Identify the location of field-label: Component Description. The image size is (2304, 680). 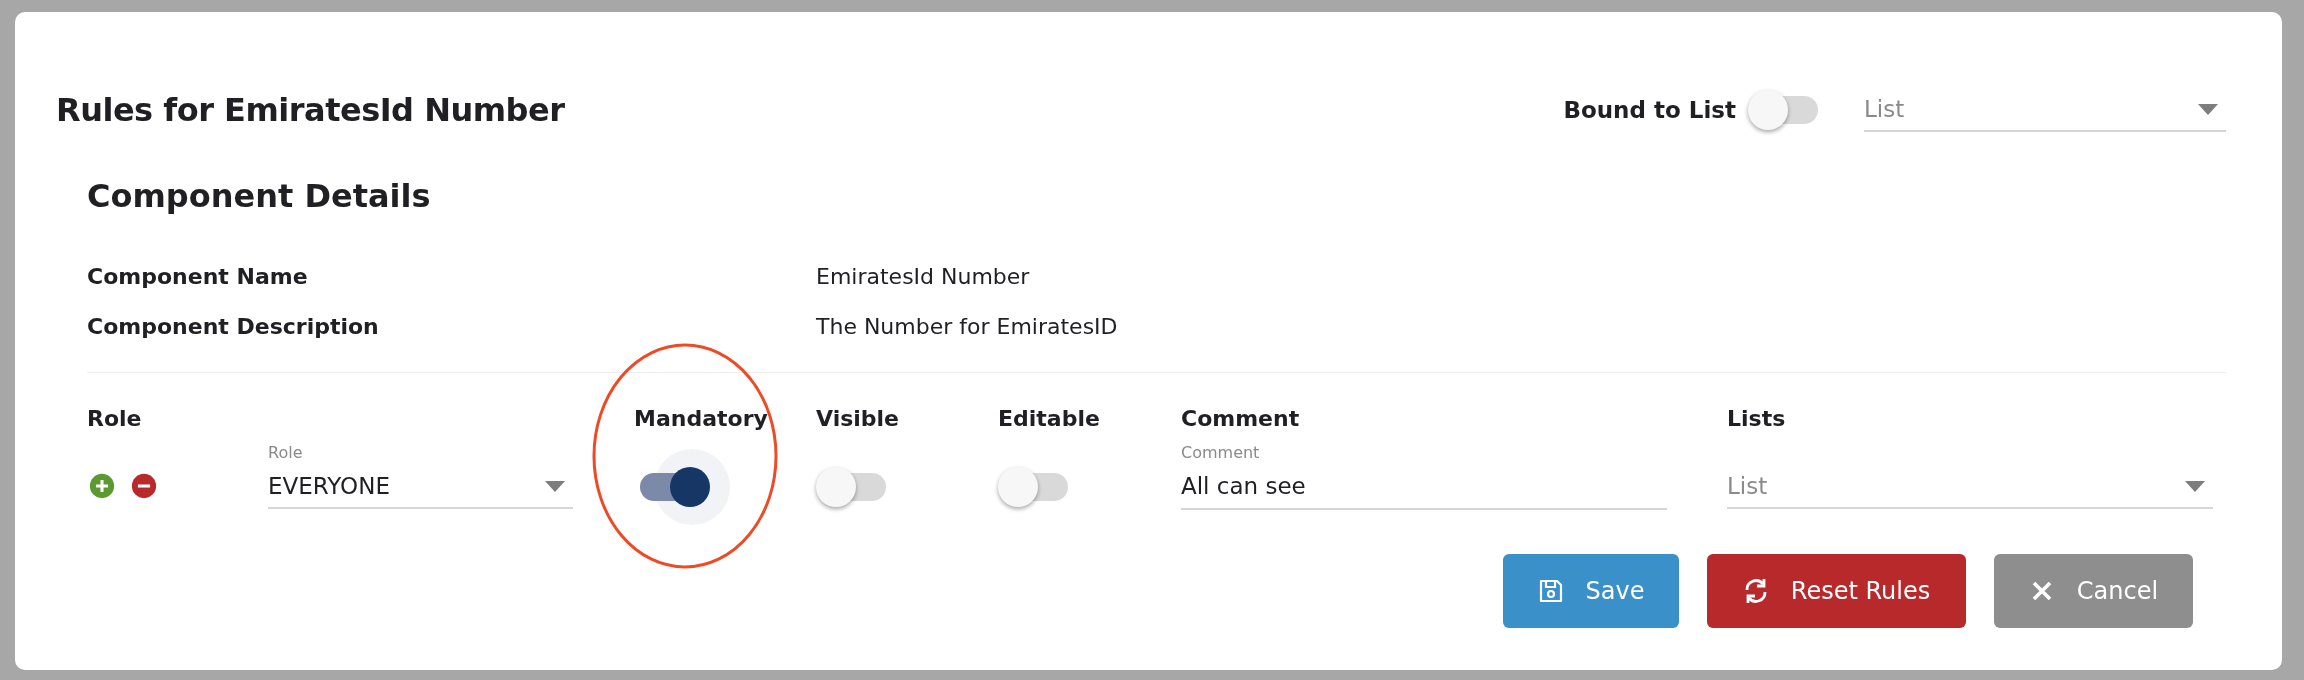
(233, 326).